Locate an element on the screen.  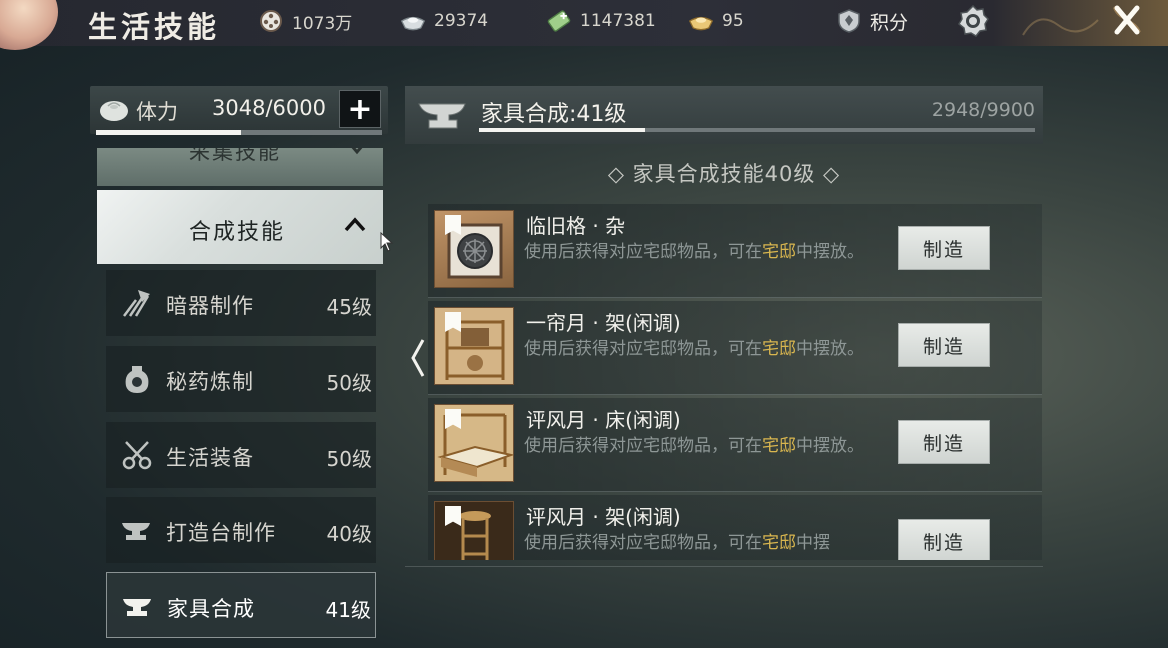
resource-gold: 95 is located at coordinates (716, 21).